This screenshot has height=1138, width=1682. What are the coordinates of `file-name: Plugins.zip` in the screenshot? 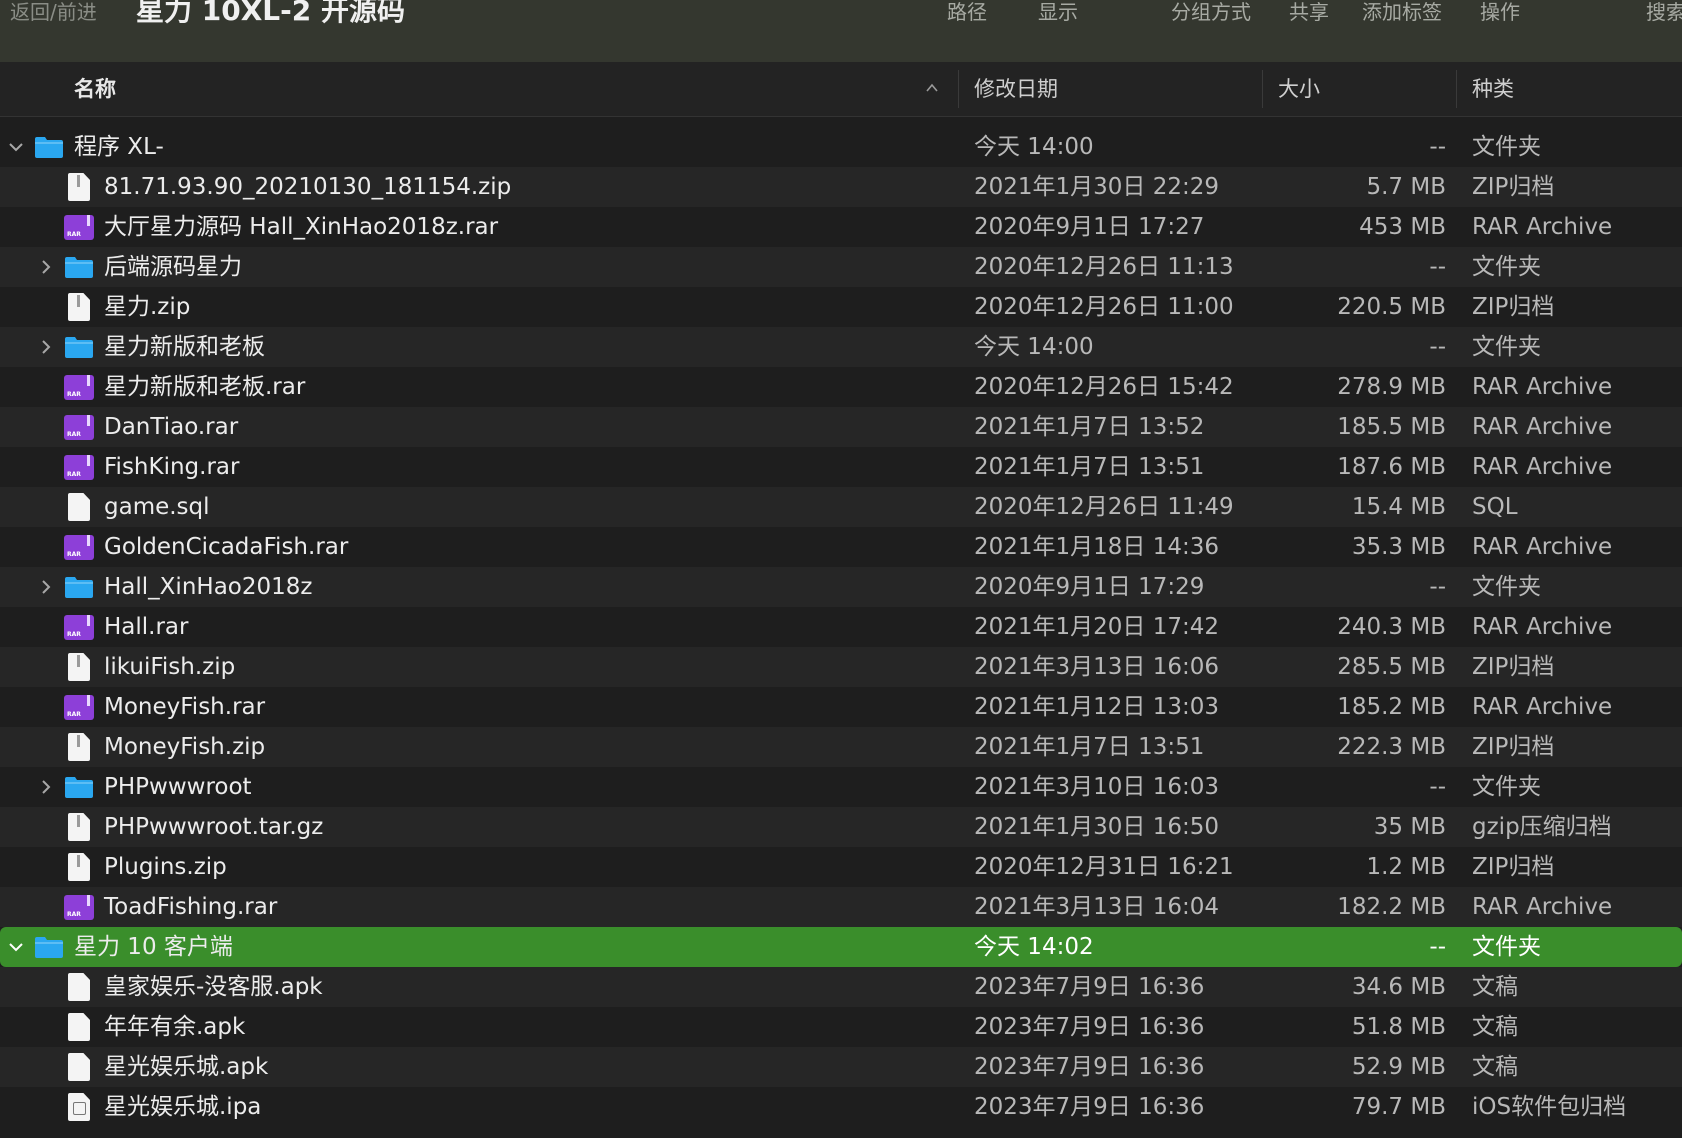 It's located at (165, 867).